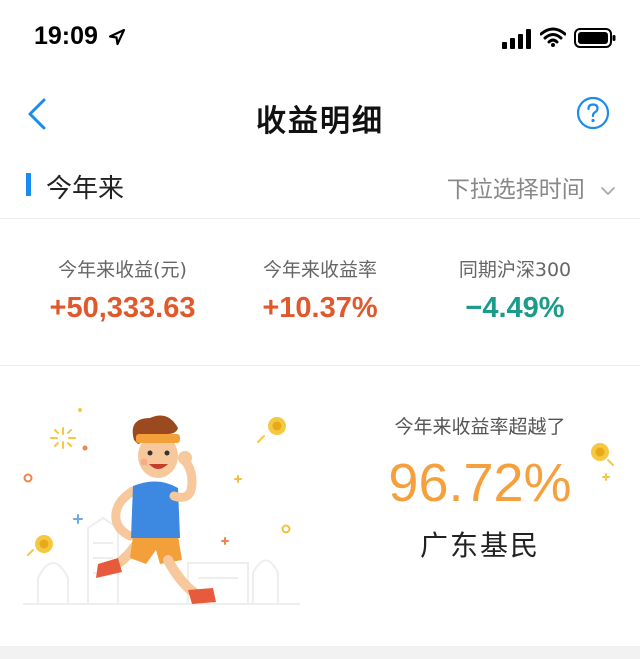 This screenshot has width=640, height=659. I want to click on wifi-icon, so click(553, 37).